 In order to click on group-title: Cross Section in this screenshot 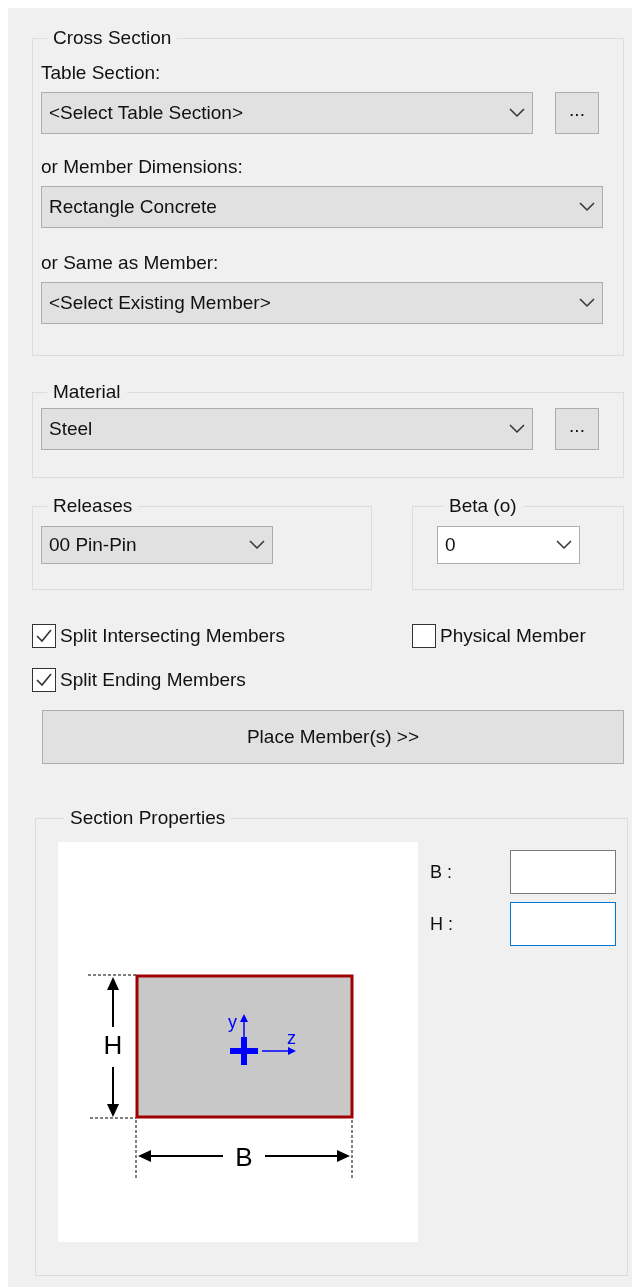, I will do `click(112, 38)`.